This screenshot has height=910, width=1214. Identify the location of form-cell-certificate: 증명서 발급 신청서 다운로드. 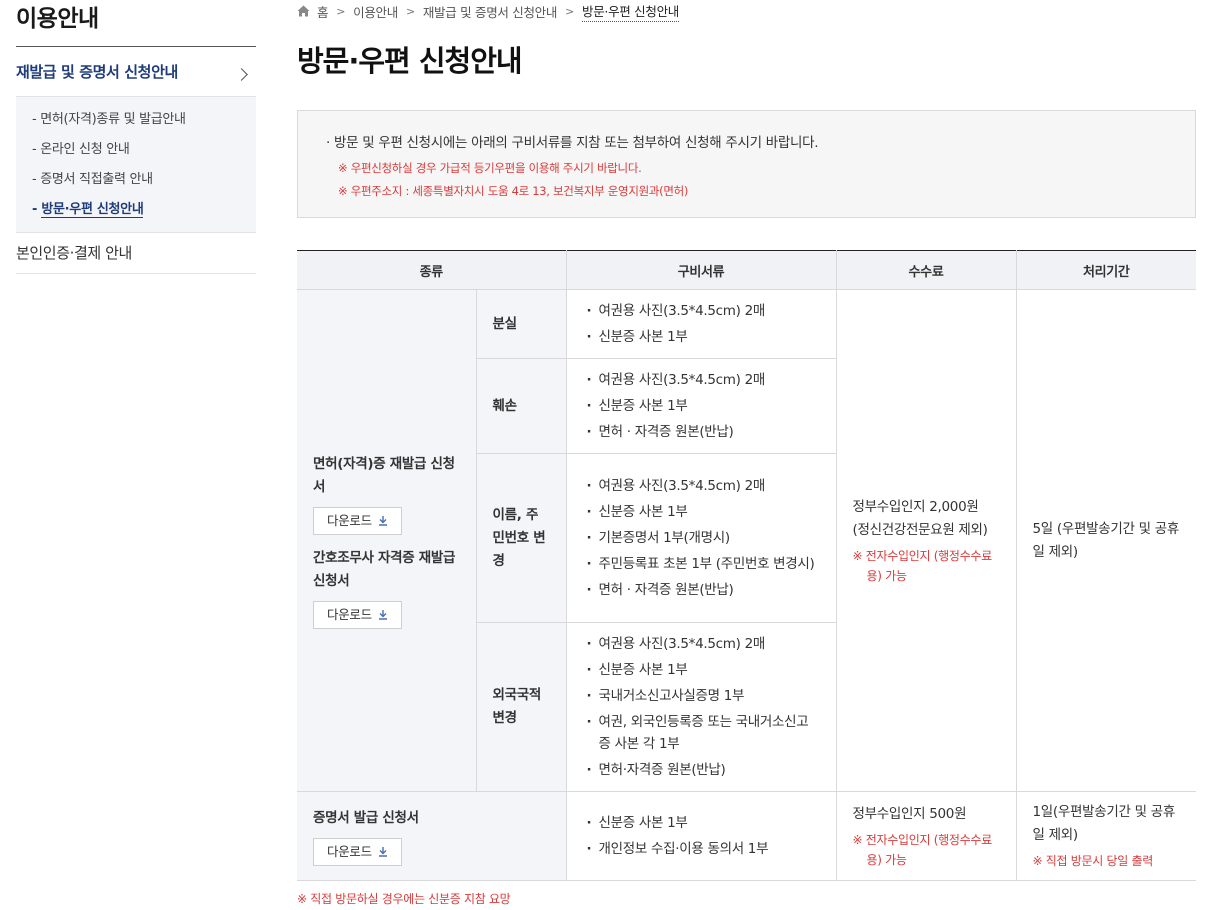
(432, 836).